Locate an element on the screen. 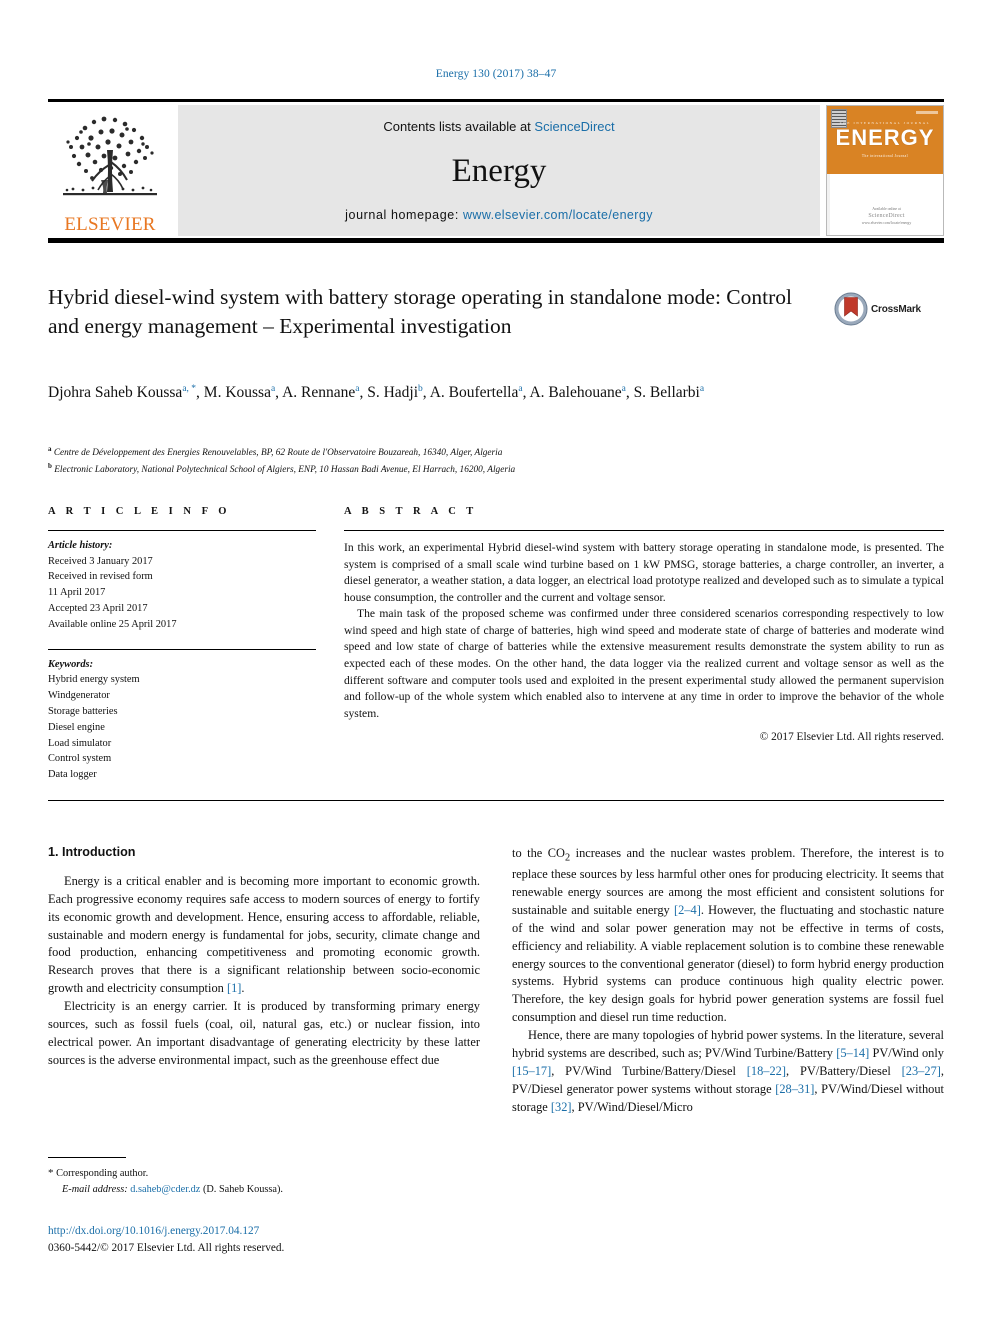  author-affiliation-marker: a, * is located at coordinates (189, 389).